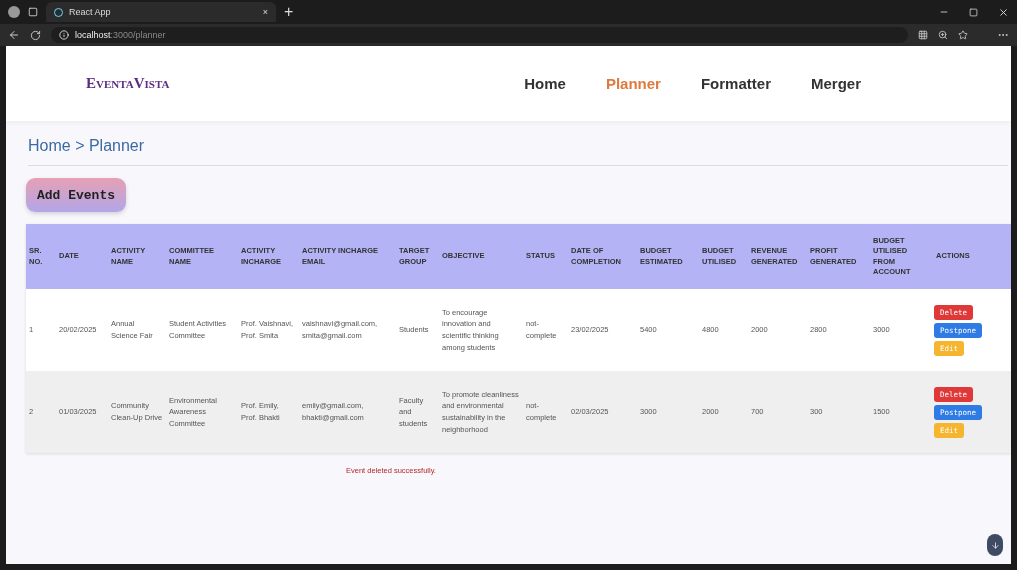 Image resolution: width=1017 pixels, height=570 pixels. Describe the element at coordinates (835, 83) in the screenshot. I see `nav-link: Merger` at that location.